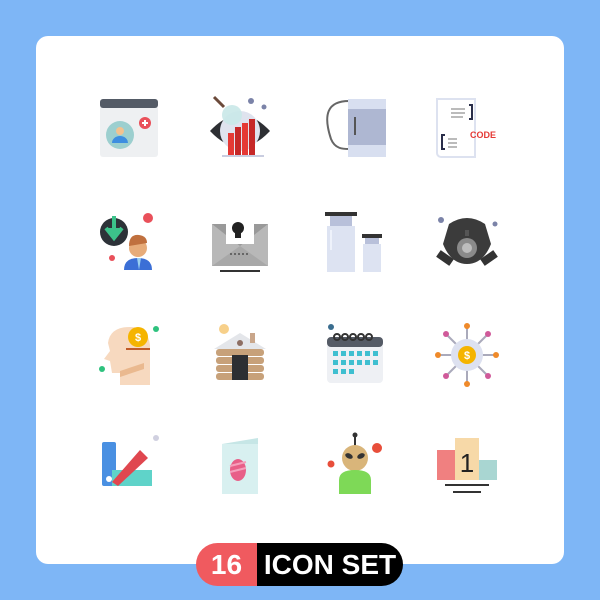  What do you see at coordinates (483, 135) in the screenshot?
I see `code-label: CODE` at bounding box center [483, 135].